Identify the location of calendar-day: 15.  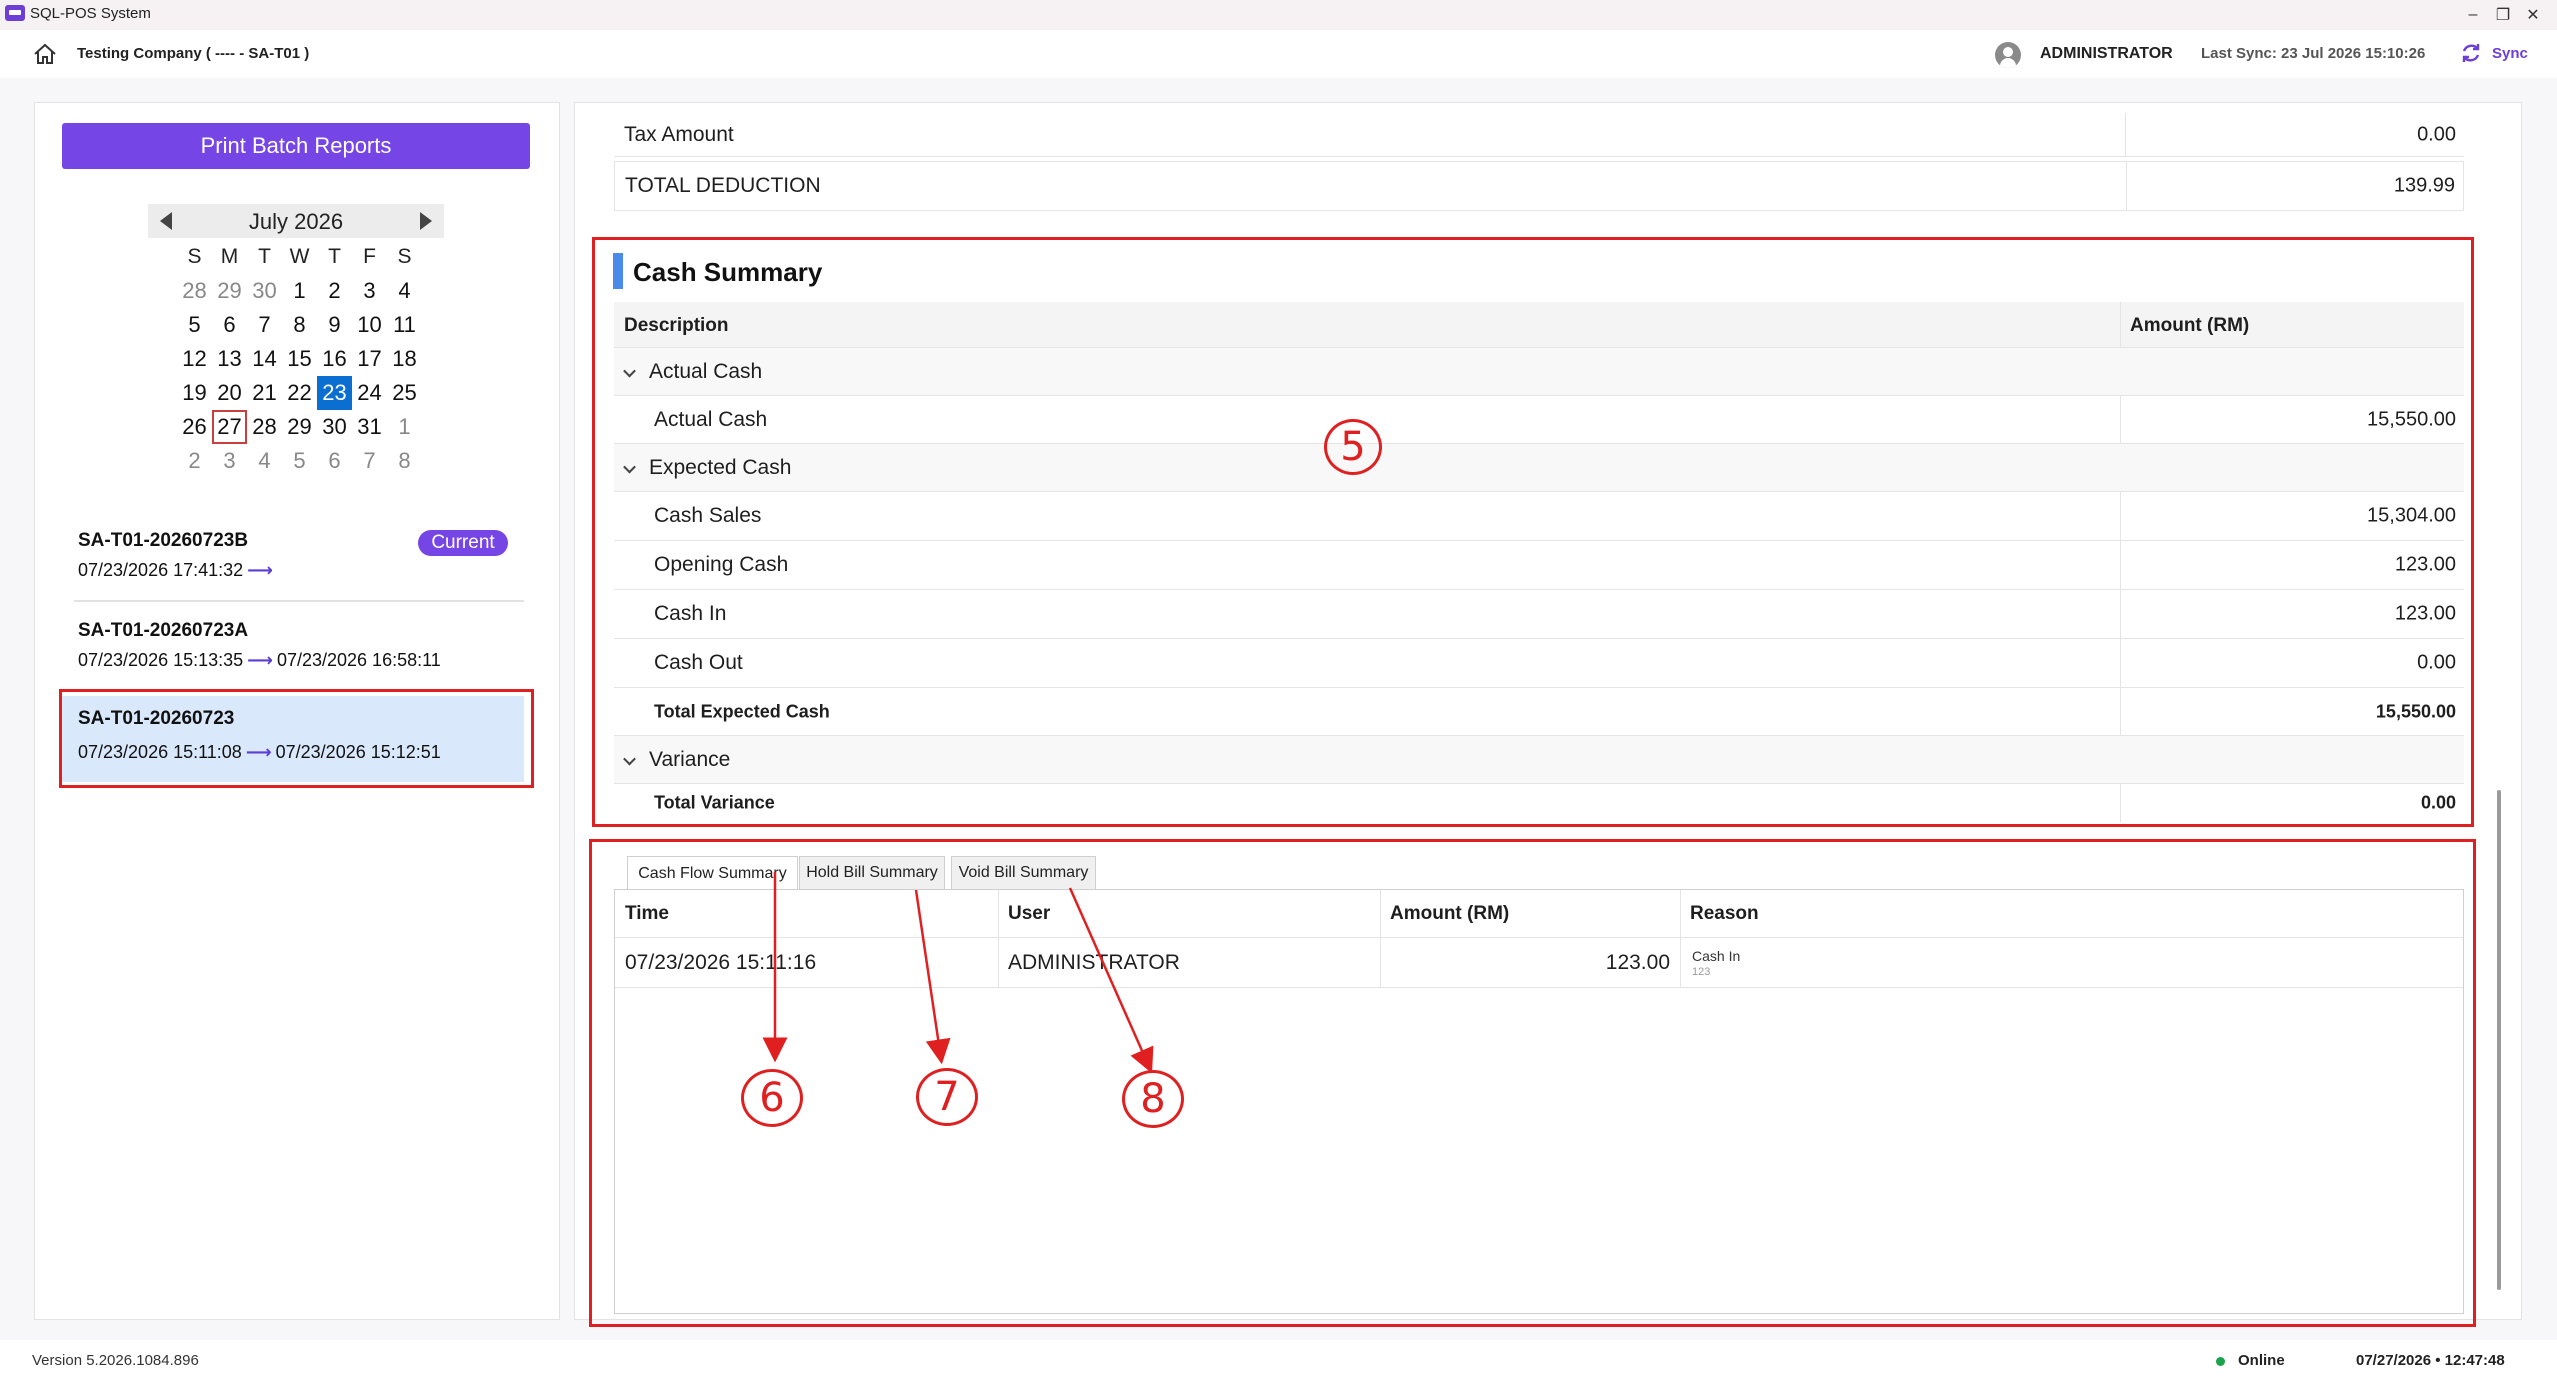
(299, 359).